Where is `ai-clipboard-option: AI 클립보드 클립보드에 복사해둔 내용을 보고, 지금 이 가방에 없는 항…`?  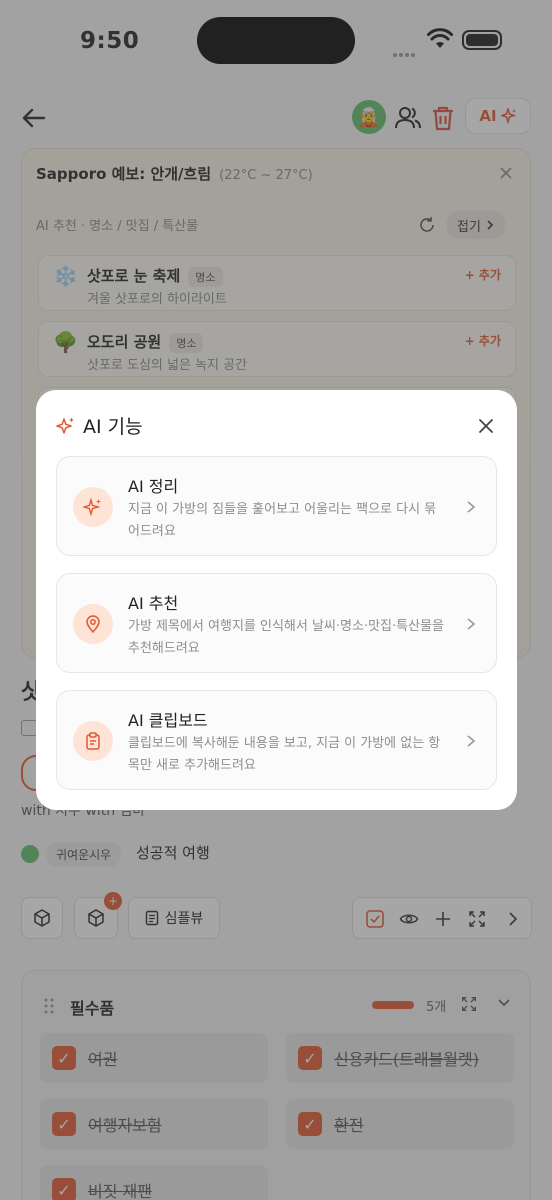
ai-clipboard-option: AI 클립보드 클립보드에 복사해둔 내용을 보고, 지금 이 가방에 없는 항… is located at coordinates (276, 740).